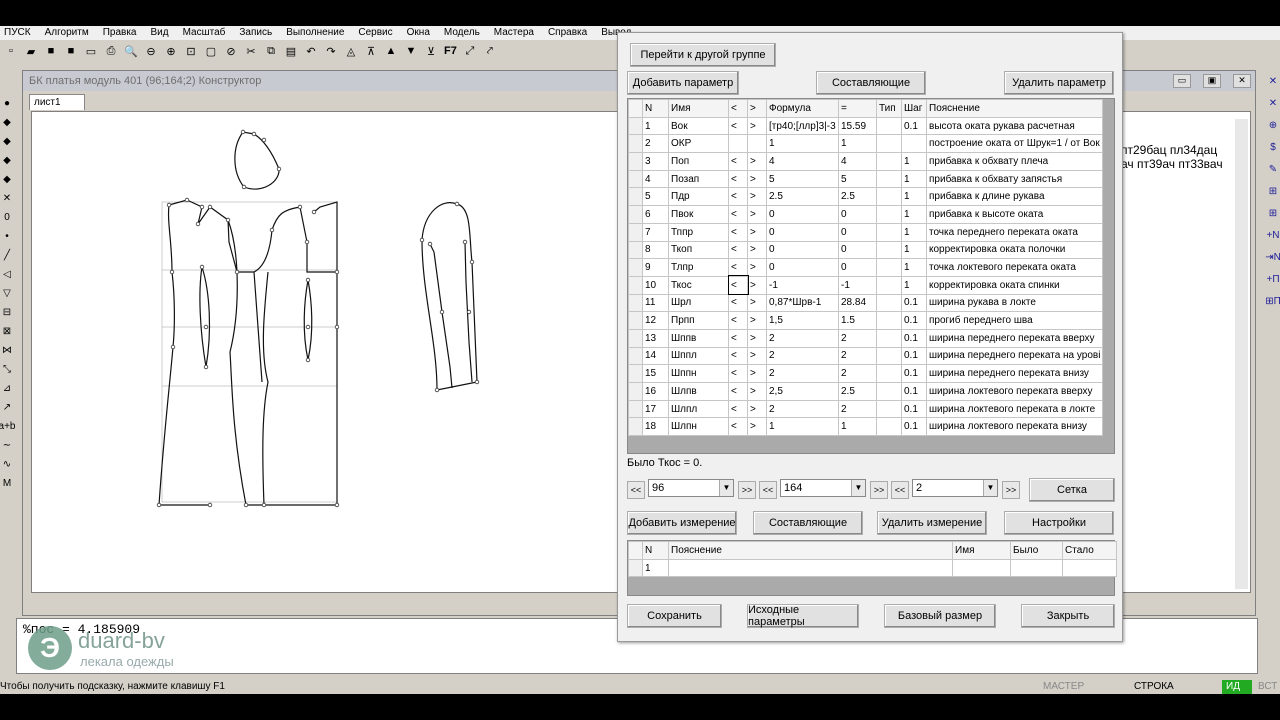 The image size is (1280, 720). I want to click on table-cell: 14, so click(655, 356).